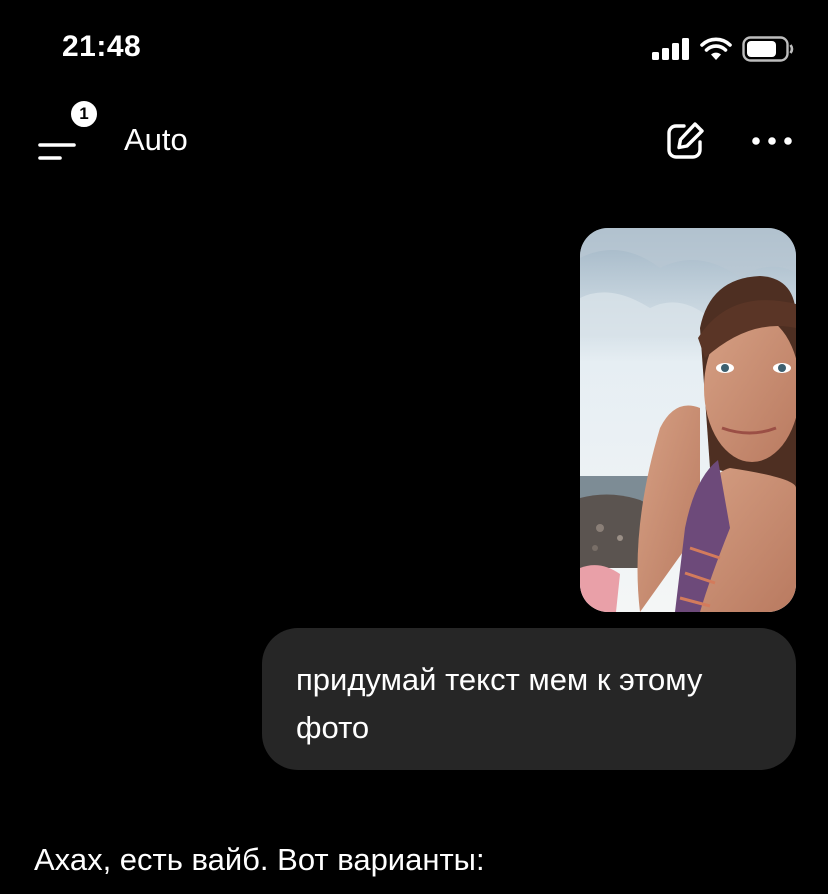  I want to click on more-button, so click(772, 141).